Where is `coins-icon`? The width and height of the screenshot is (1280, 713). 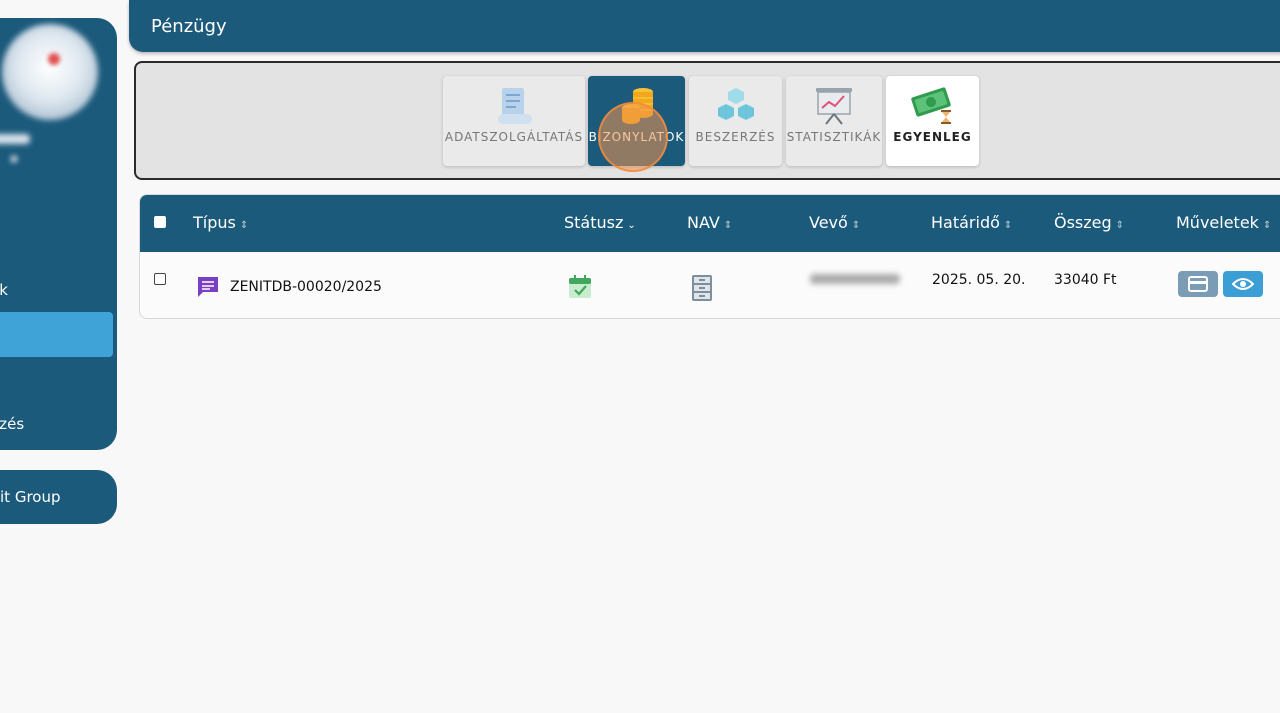
coins-icon is located at coordinates (637, 106).